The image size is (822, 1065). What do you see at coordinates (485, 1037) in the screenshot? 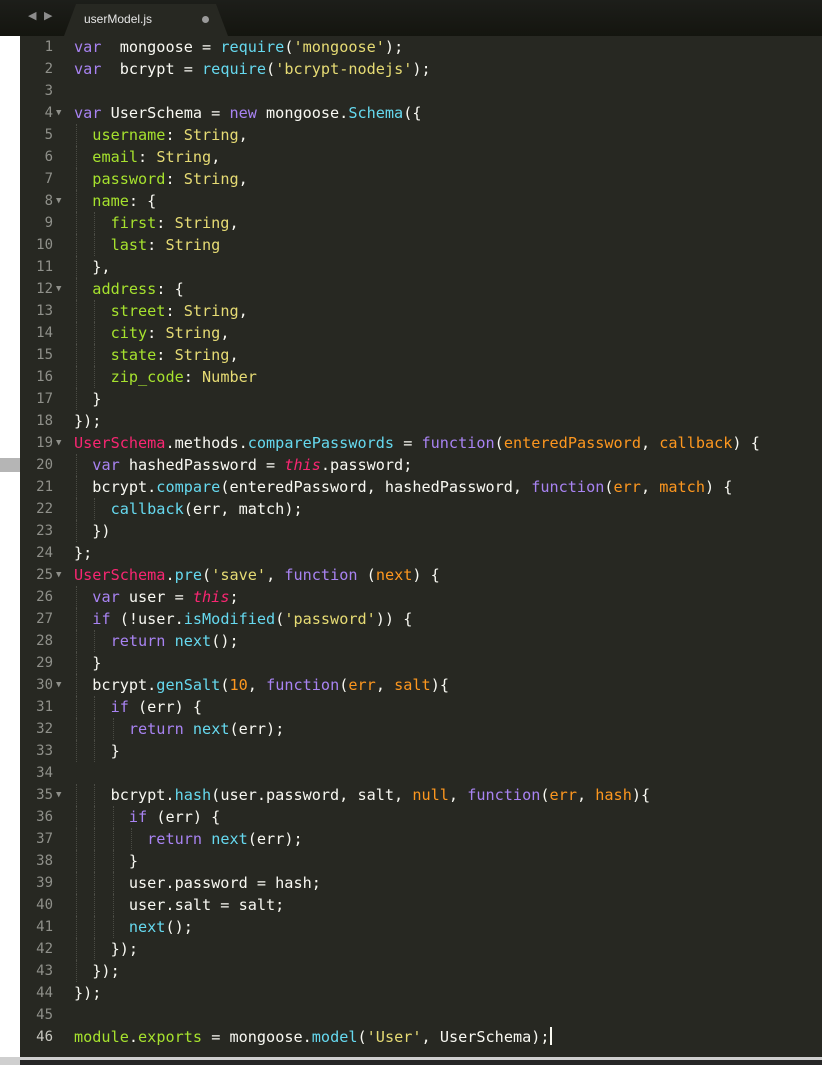
I see `code-token: , UserSchema);` at bounding box center [485, 1037].